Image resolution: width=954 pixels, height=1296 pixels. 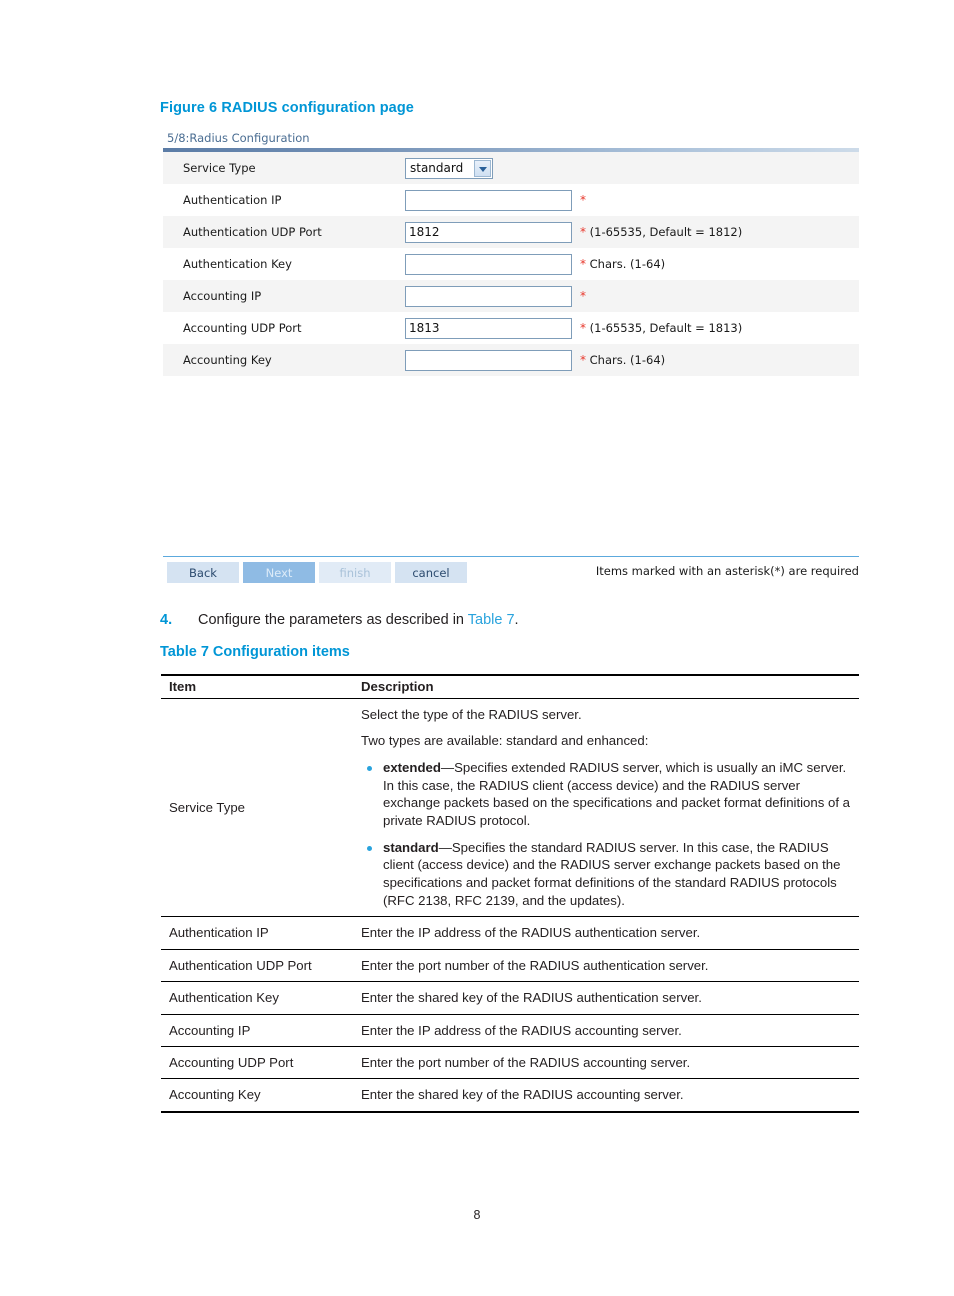 I want to click on page-number: 8, so click(x=477, y=1215).